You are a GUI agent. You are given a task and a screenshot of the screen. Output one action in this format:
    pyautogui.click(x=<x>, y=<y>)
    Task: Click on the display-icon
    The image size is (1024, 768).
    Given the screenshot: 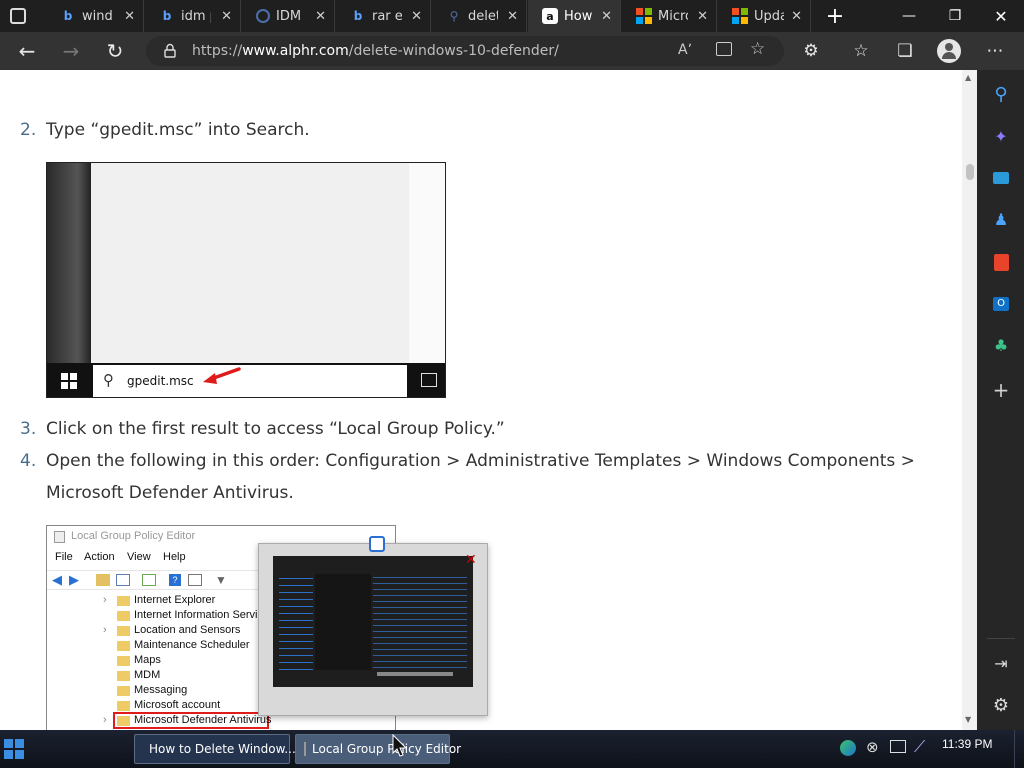 What is the action you would take?
    pyautogui.click(x=898, y=746)
    